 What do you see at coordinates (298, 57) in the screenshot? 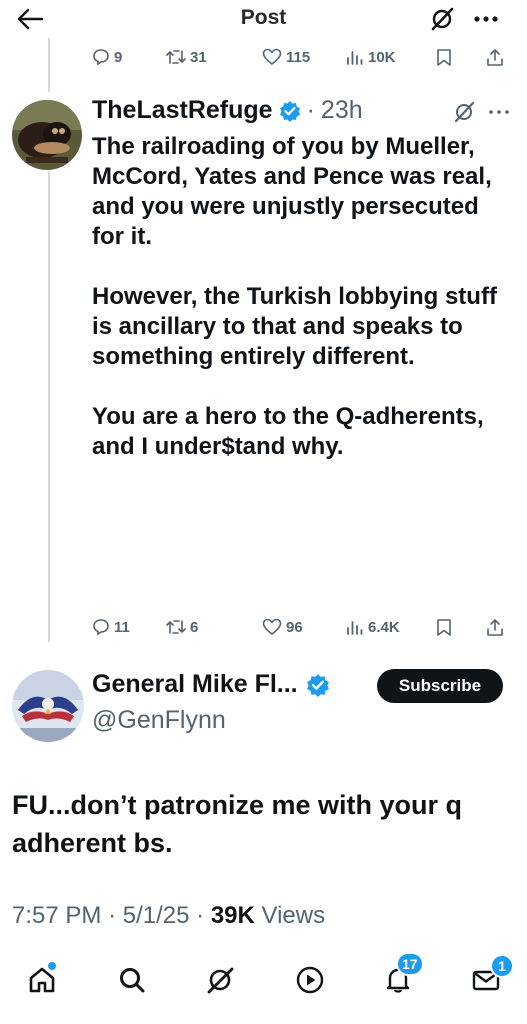
I see `like-count: 115` at bounding box center [298, 57].